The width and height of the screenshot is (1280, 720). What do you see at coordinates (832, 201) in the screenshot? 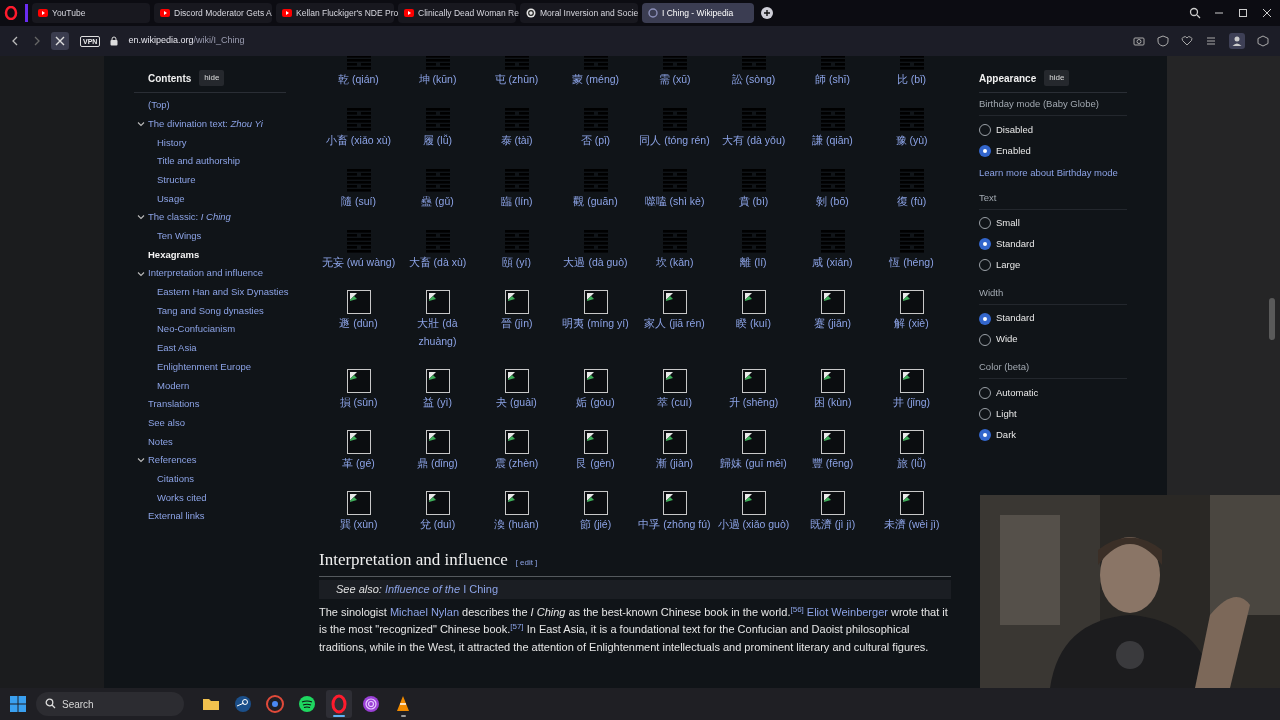
I see `hexagram-link: 剝 (bō)` at bounding box center [832, 201].